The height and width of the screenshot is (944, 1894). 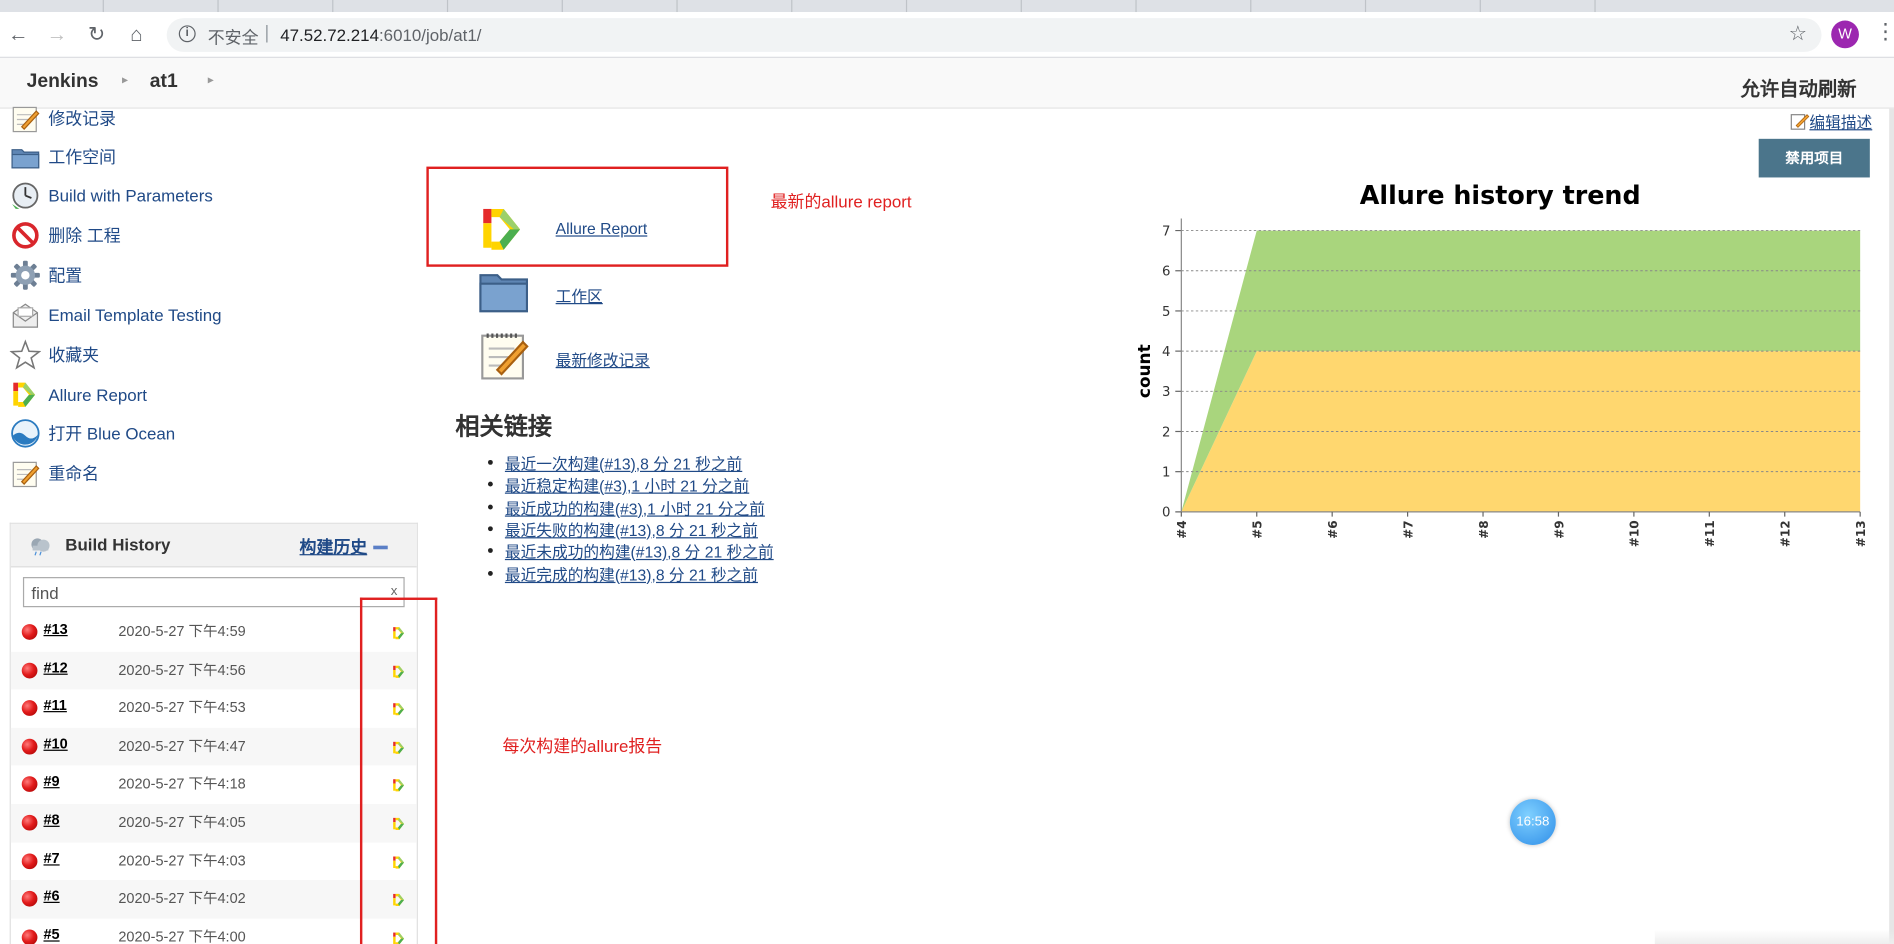 I want to click on task-label: 收藏夹, so click(x=74, y=355).